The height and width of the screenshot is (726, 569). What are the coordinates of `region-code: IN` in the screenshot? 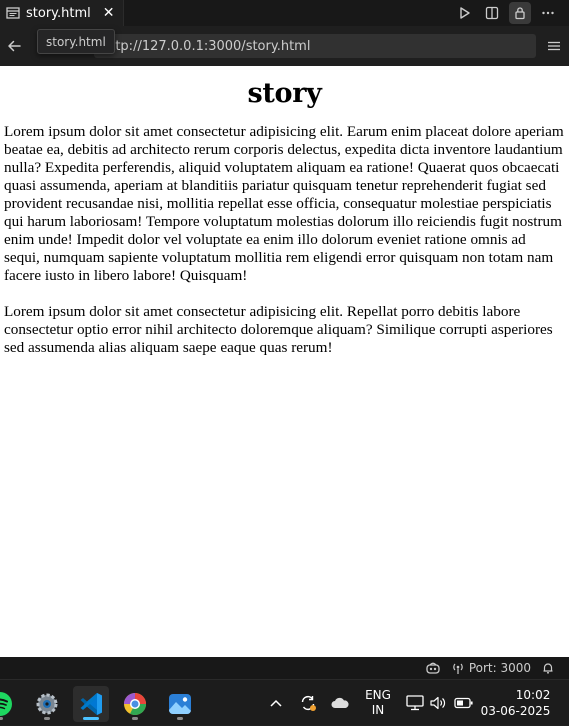 It's located at (378, 710).